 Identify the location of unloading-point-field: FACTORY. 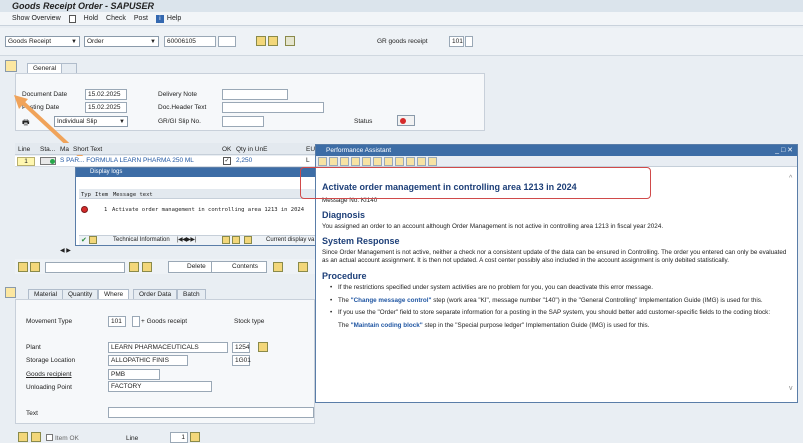
(160, 386).